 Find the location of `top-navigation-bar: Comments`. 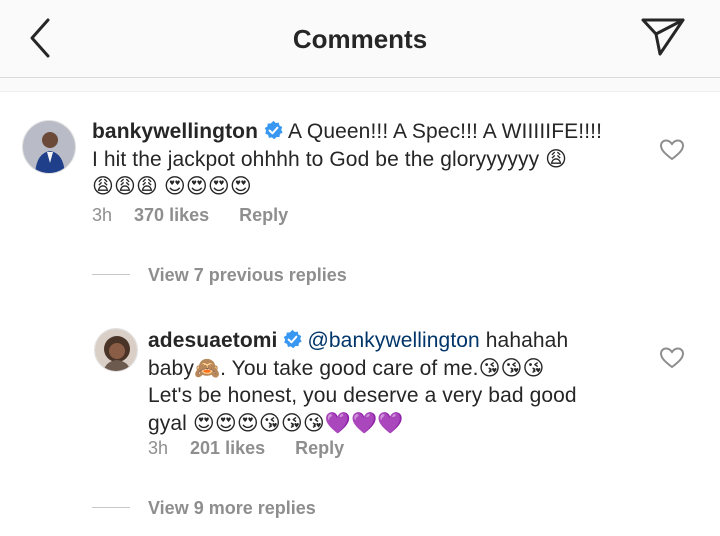

top-navigation-bar: Comments is located at coordinates (360, 39).